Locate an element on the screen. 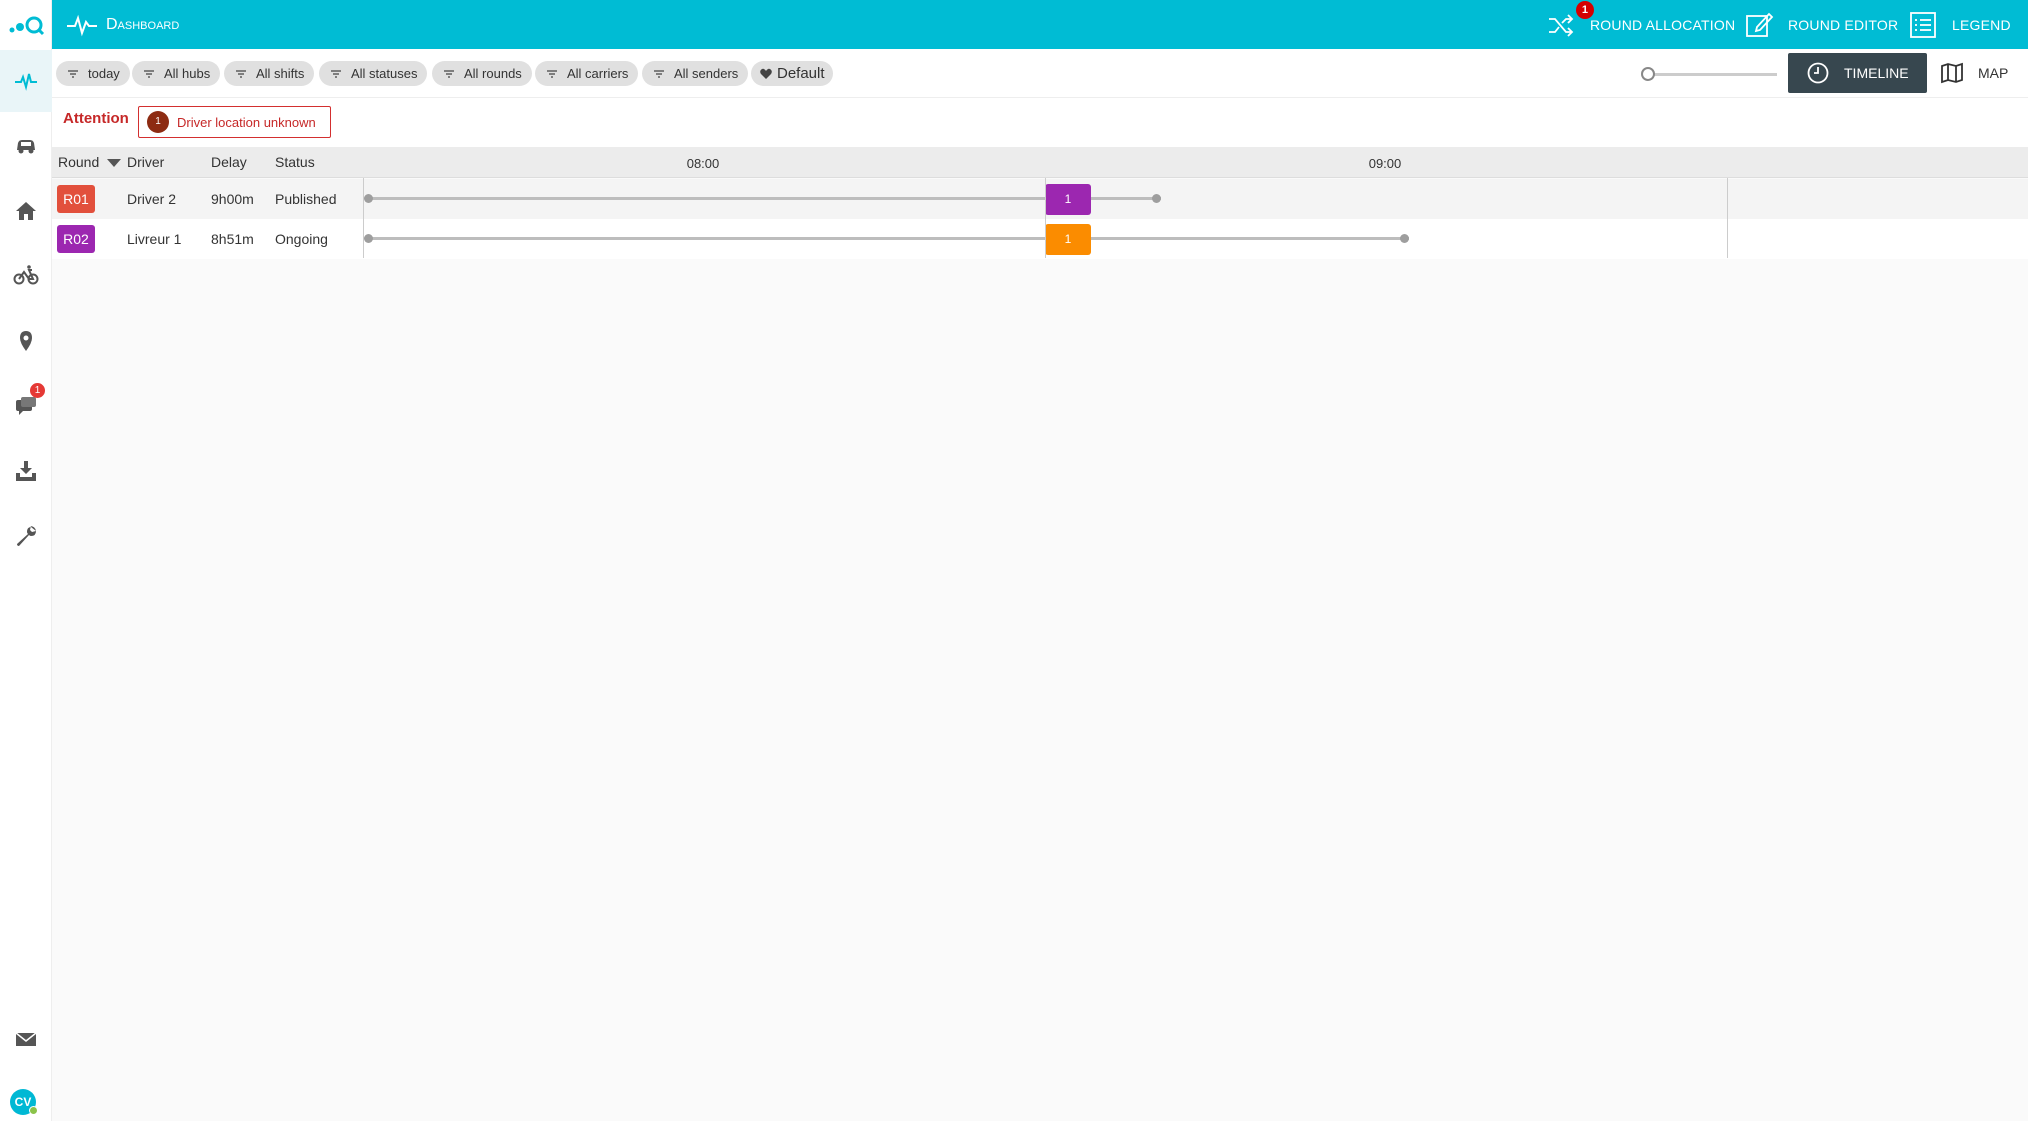 The height and width of the screenshot is (1121, 2028). favorite-filter-chip: Default is located at coordinates (792, 73).